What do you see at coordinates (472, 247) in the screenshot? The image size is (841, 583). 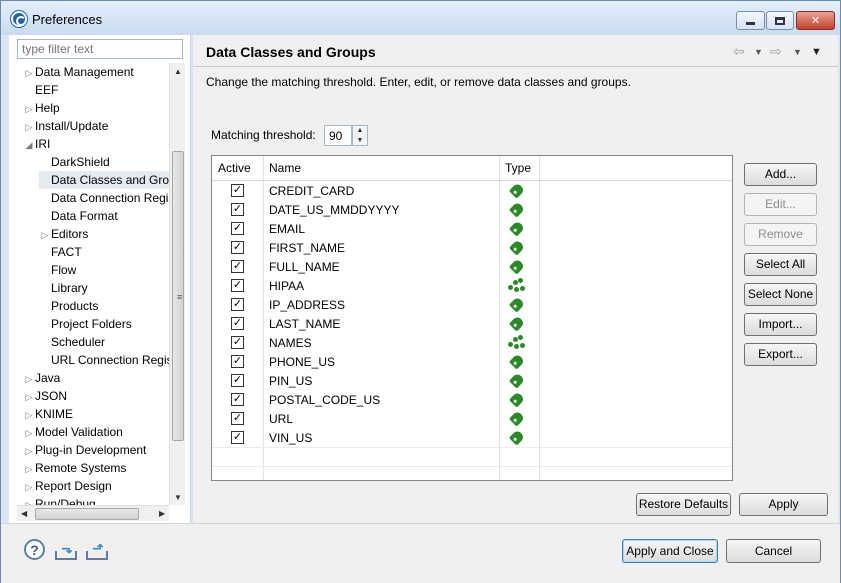 I see `table-row: ✓ FIRST_NAME` at bounding box center [472, 247].